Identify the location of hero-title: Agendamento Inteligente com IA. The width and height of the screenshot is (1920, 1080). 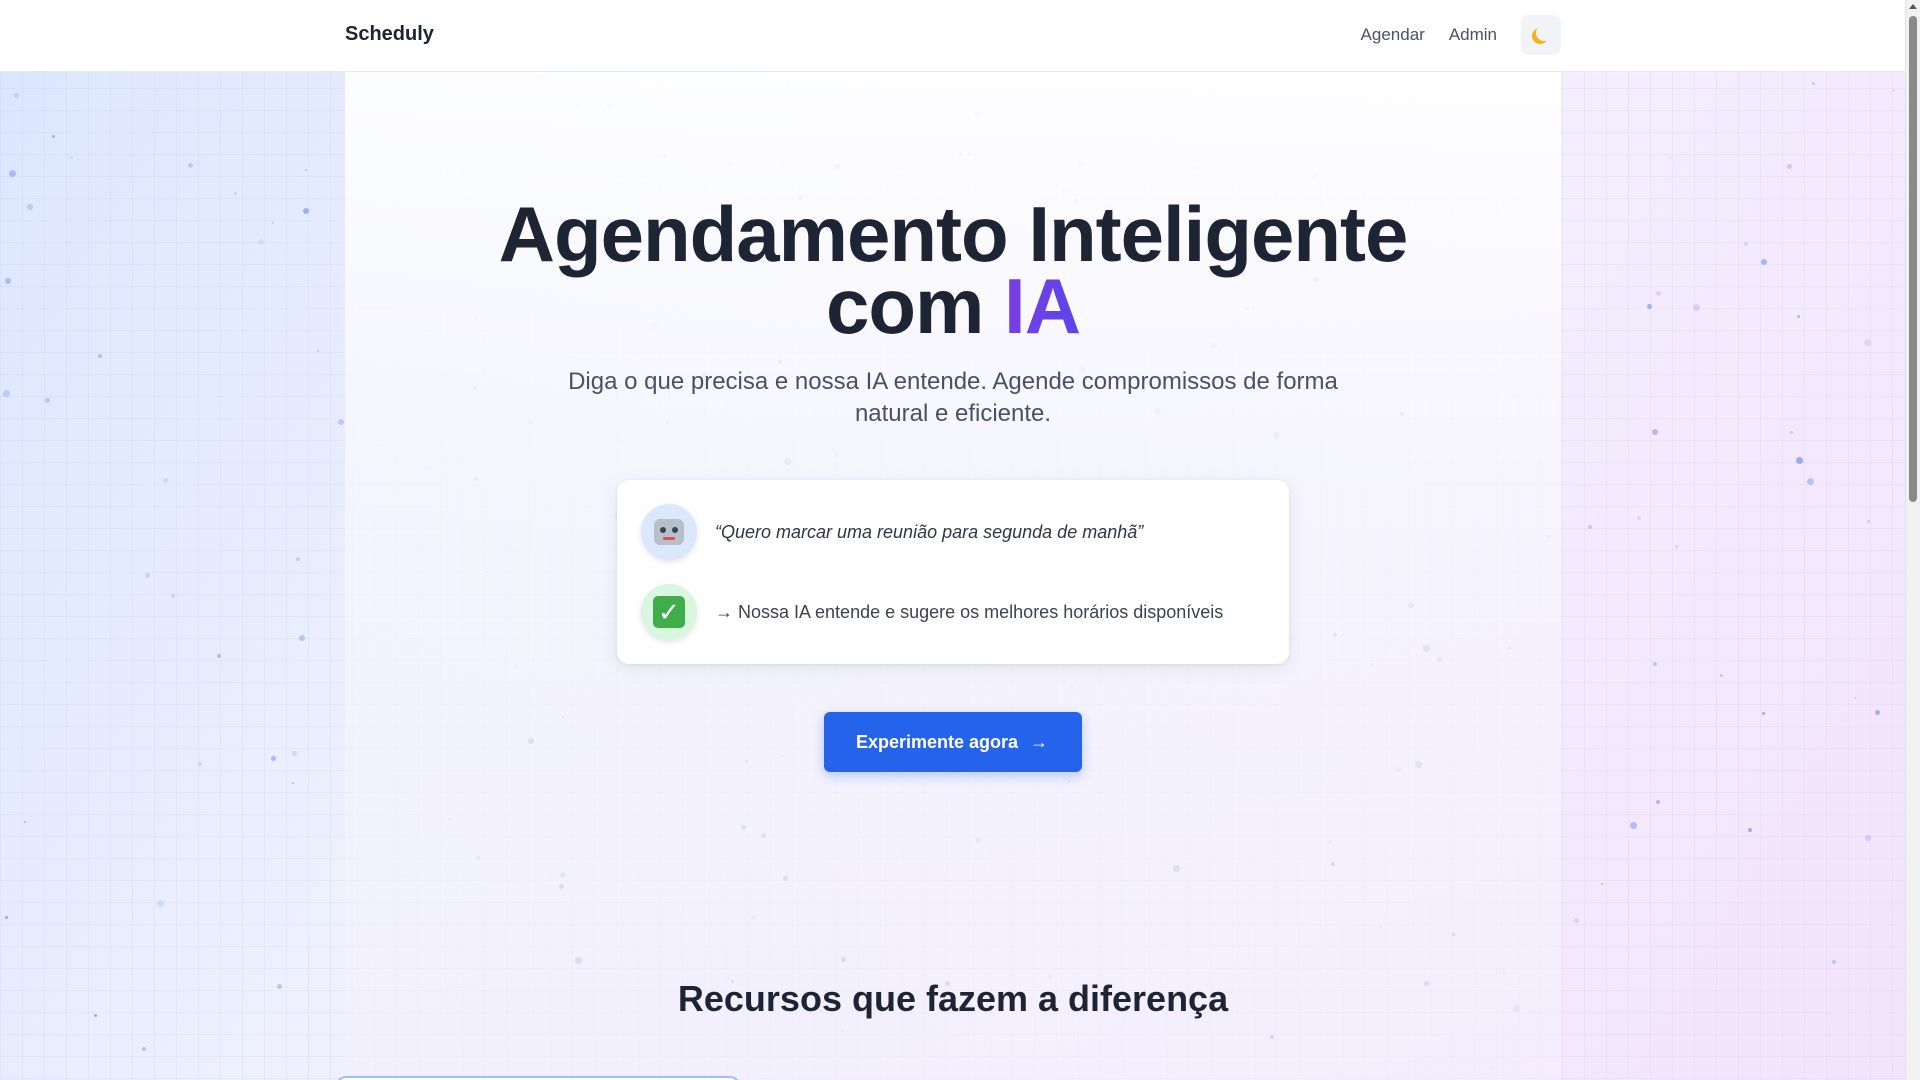
(953, 270).